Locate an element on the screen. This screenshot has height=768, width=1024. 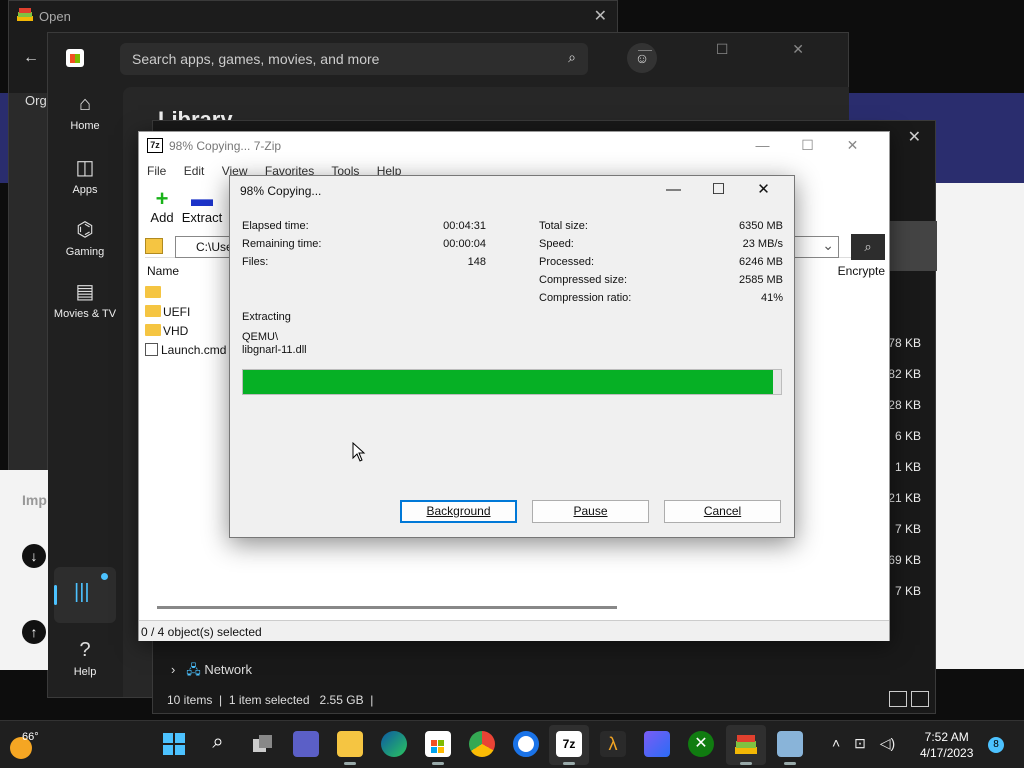
menu-edit: Edit is located at coordinates (194, 171).